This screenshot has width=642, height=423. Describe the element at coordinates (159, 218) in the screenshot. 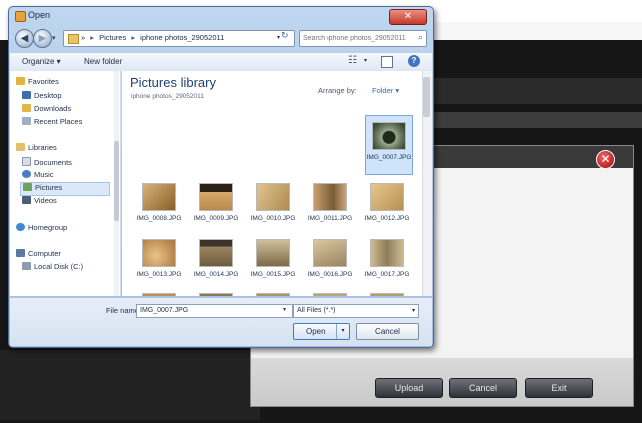

I see `file-name: IMG_0008.JPG` at that location.